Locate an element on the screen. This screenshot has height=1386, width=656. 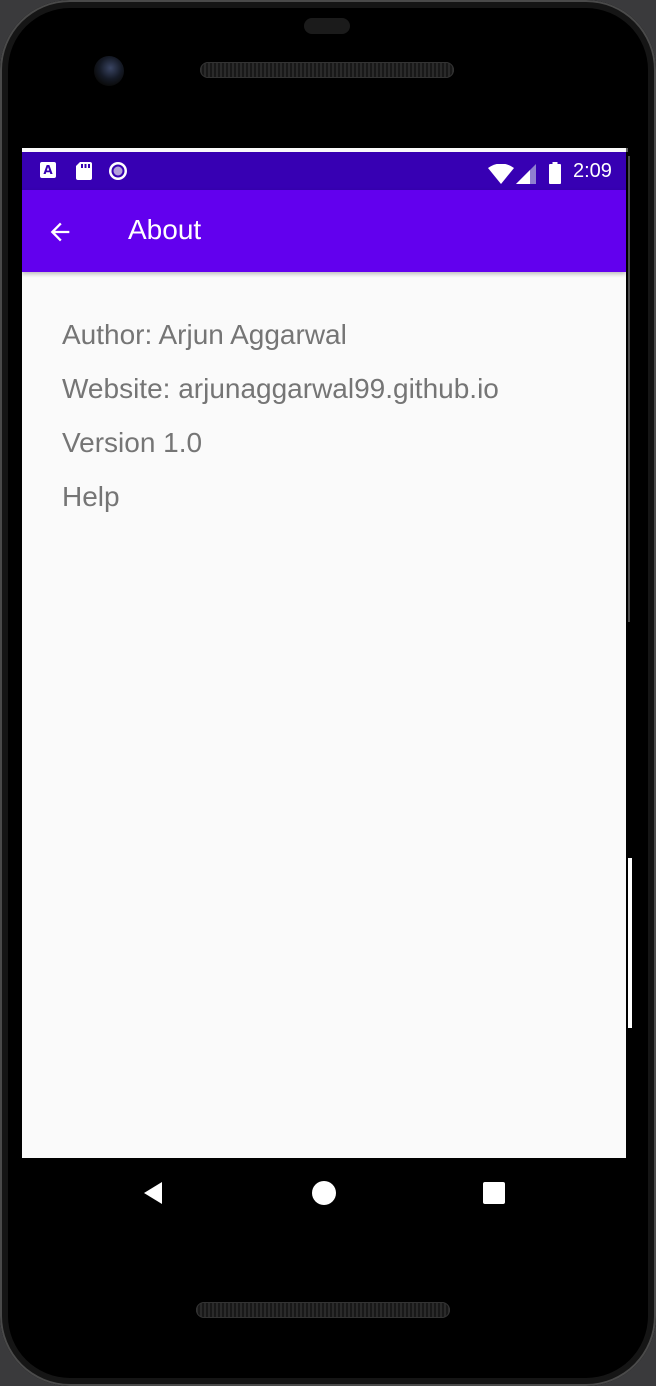
device-earpiece is located at coordinates (327, 26).